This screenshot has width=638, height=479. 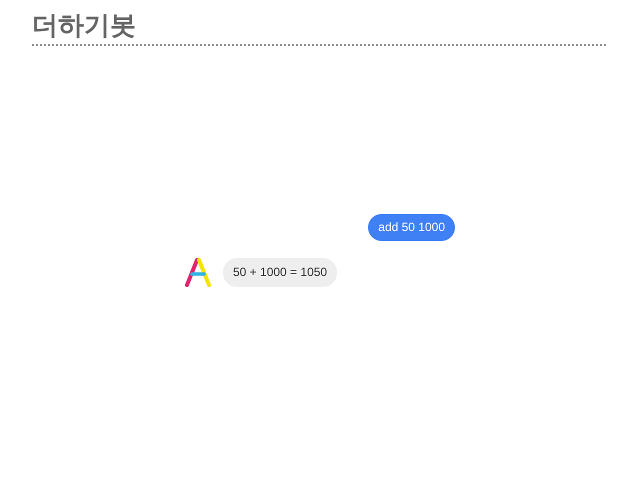 I want to click on logo-icon, so click(x=198, y=272).